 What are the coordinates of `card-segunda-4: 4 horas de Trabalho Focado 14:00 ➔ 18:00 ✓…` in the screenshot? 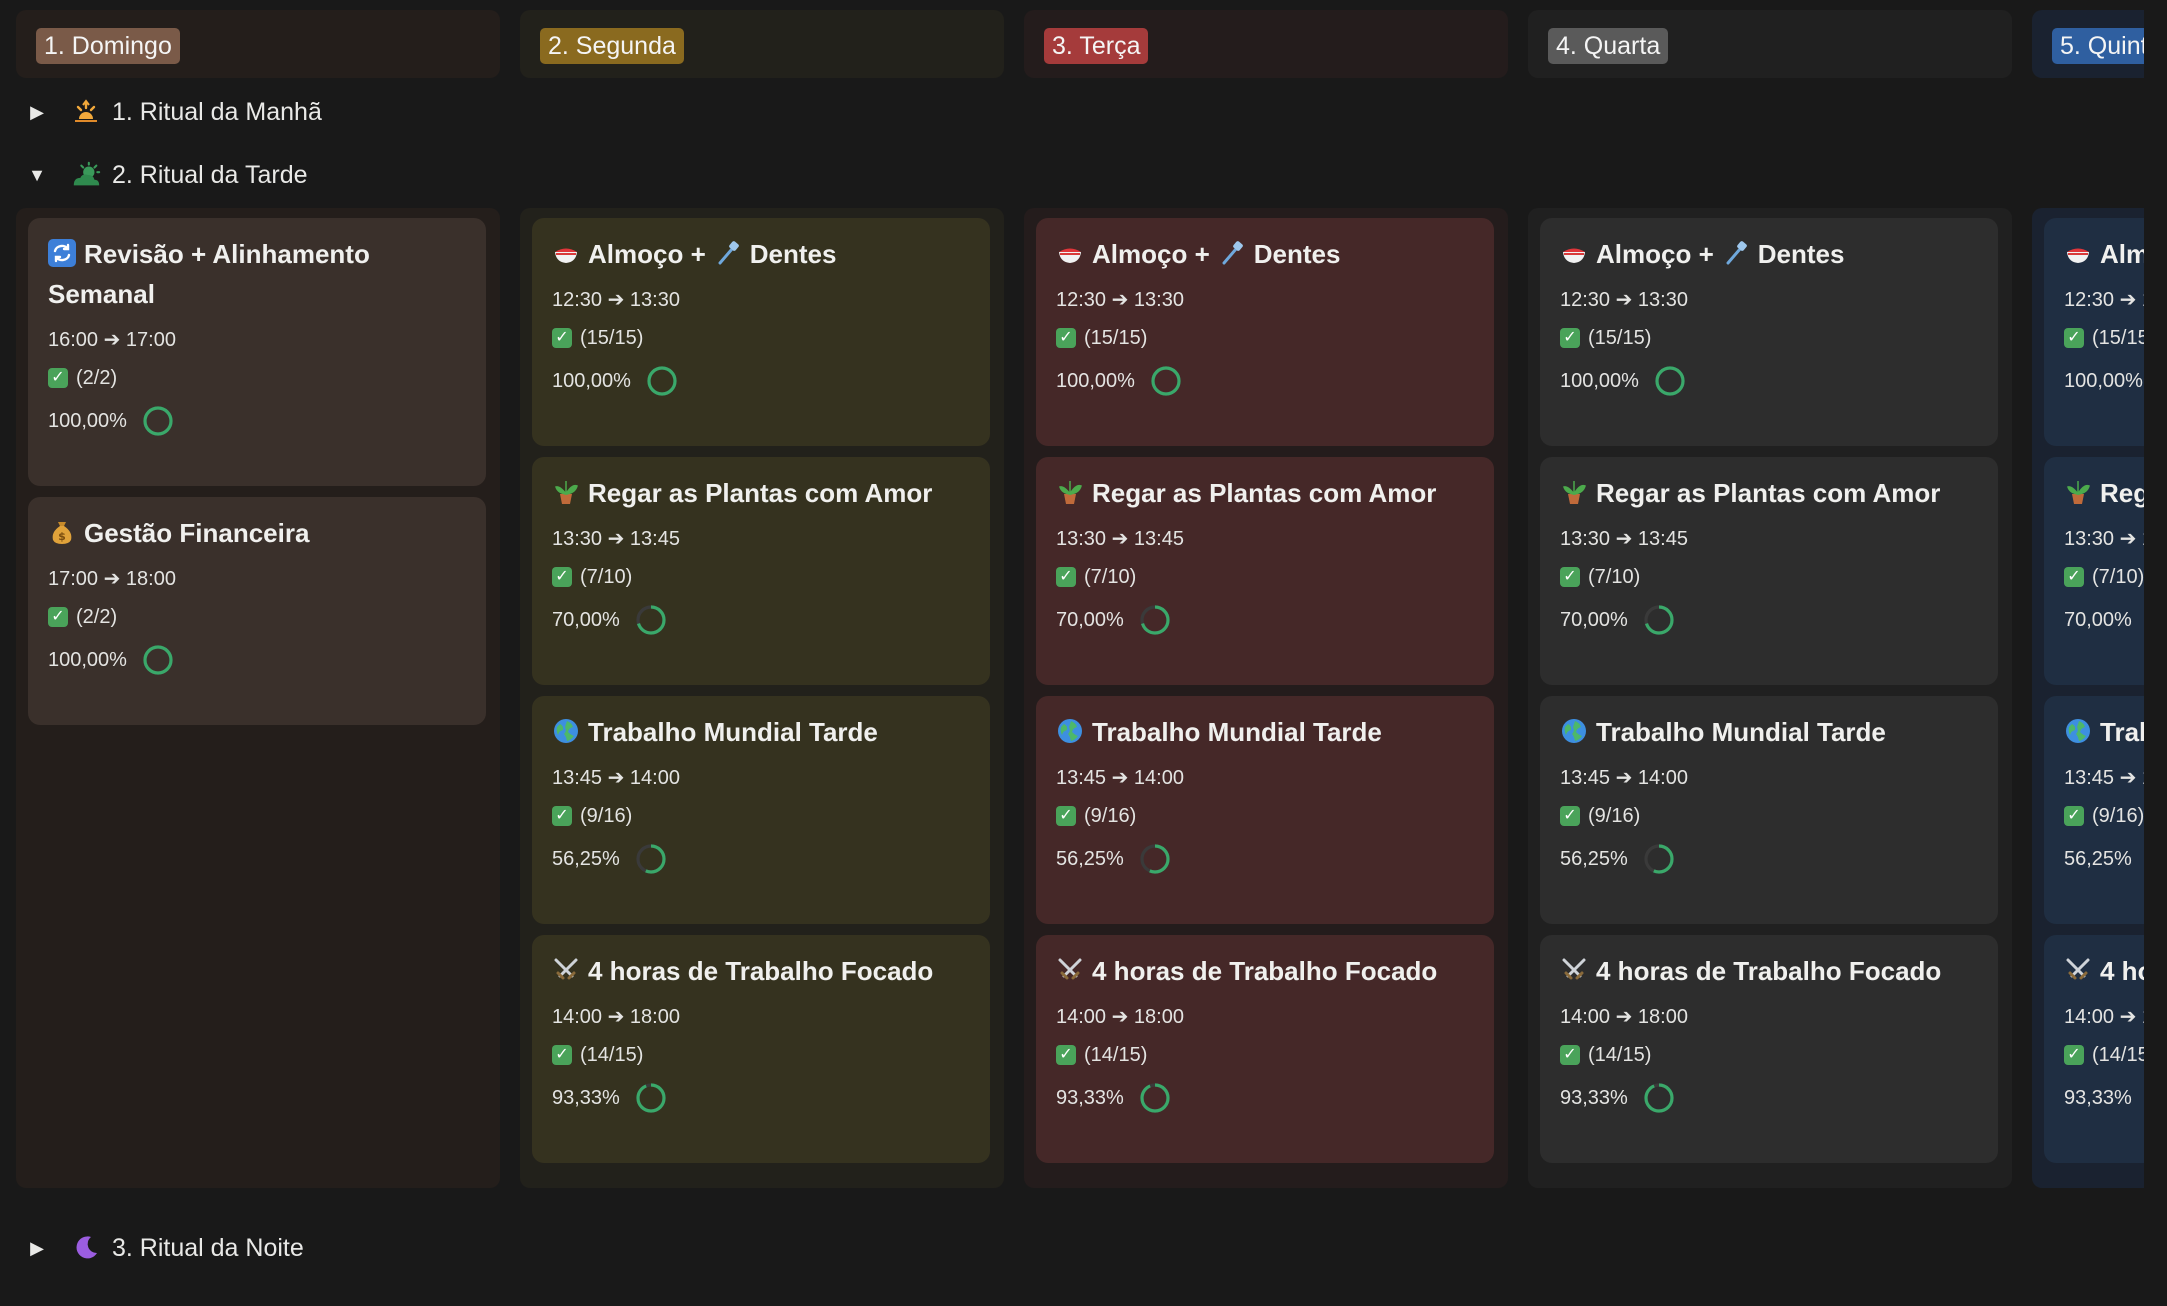 It's located at (761, 1049).